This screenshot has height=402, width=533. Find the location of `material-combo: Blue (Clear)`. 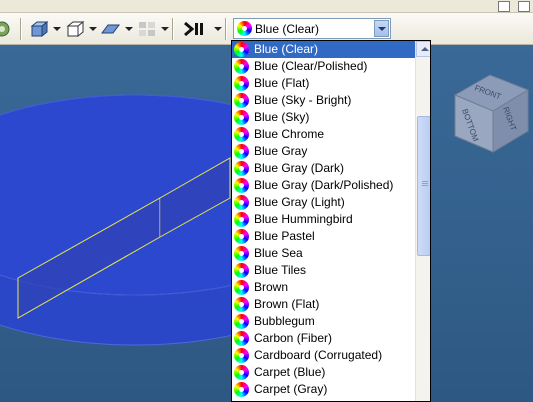

material-combo: Blue (Clear) is located at coordinates (312, 28).